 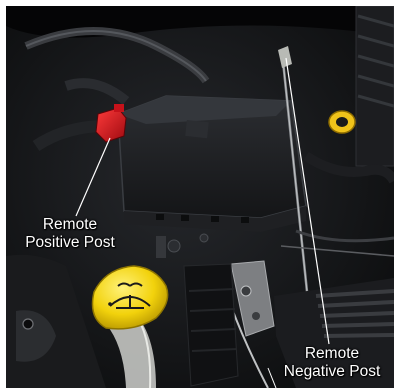 I want to click on remote-positive-post-label: Remote Positive Post, so click(x=70, y=234).